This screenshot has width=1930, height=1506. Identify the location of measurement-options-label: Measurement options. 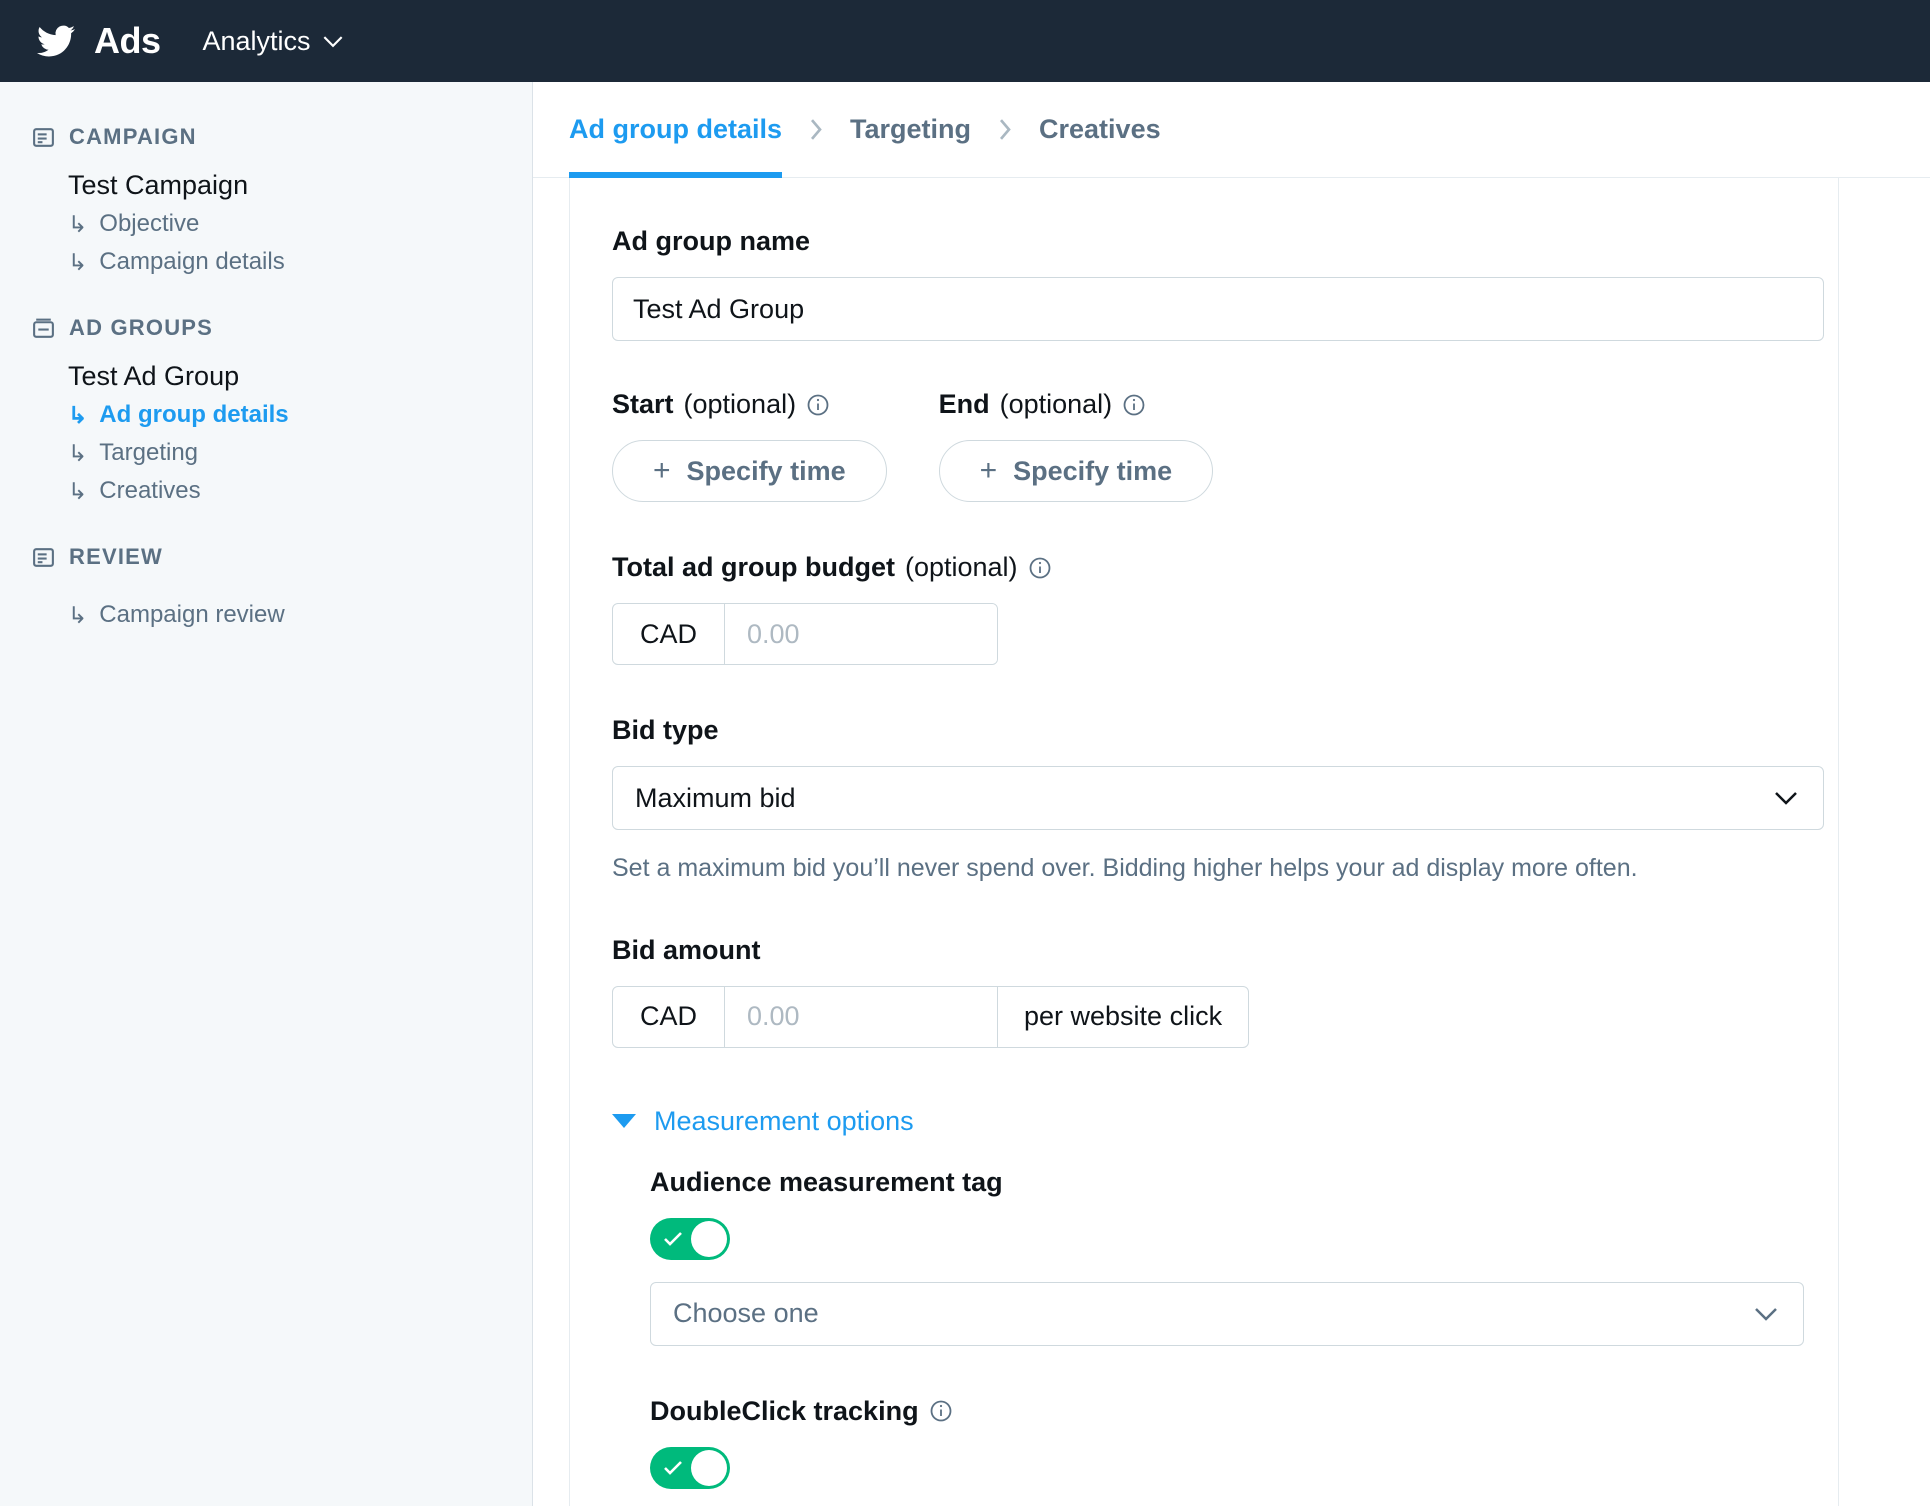
(784, 1120).